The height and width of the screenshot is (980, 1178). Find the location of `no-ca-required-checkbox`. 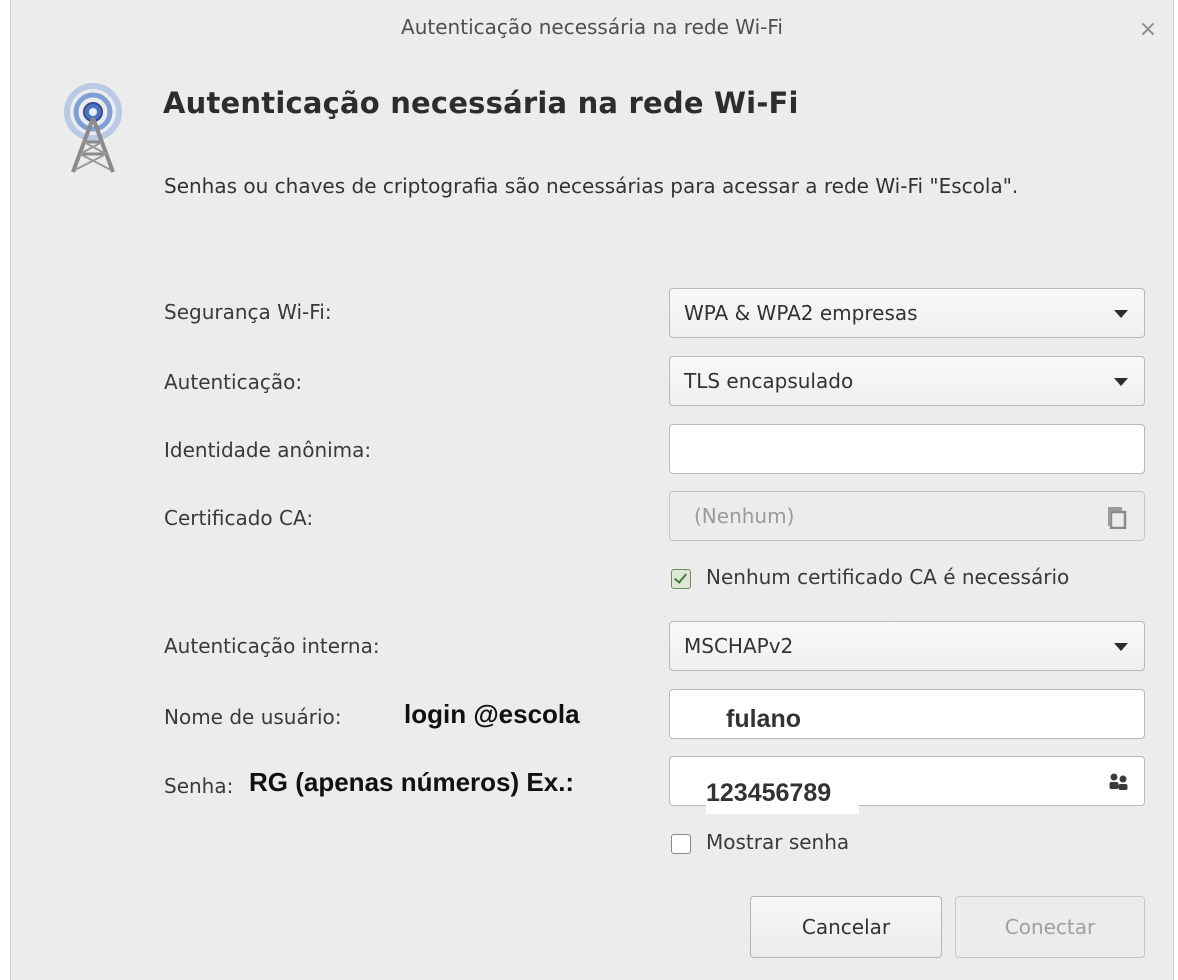

no-ca-required-checkbox is located at coordinates (681, 579).